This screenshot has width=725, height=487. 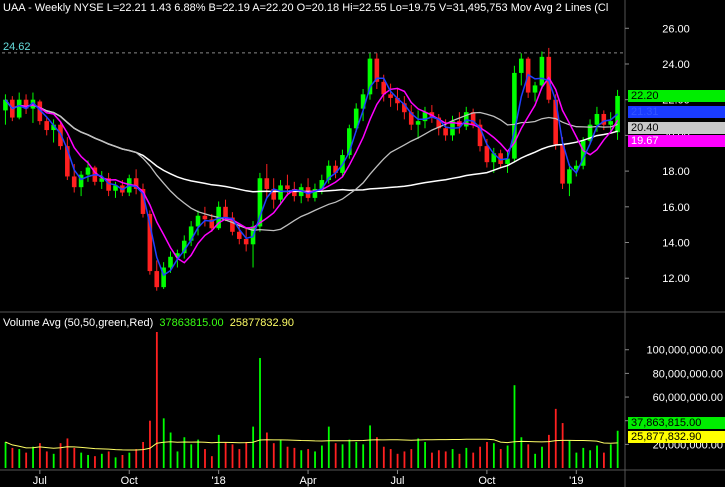 What do you see at coordinates (676, 244) in the screenshot?
I see `price-tick-label: 14.00` at bounding box center [676, 244].